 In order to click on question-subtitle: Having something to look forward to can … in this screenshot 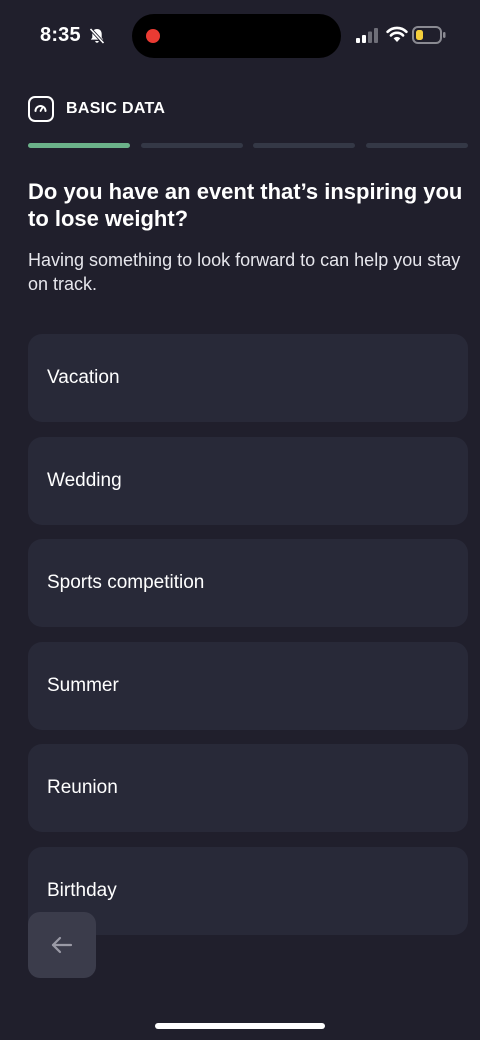, I will do `click(244, 272)`.